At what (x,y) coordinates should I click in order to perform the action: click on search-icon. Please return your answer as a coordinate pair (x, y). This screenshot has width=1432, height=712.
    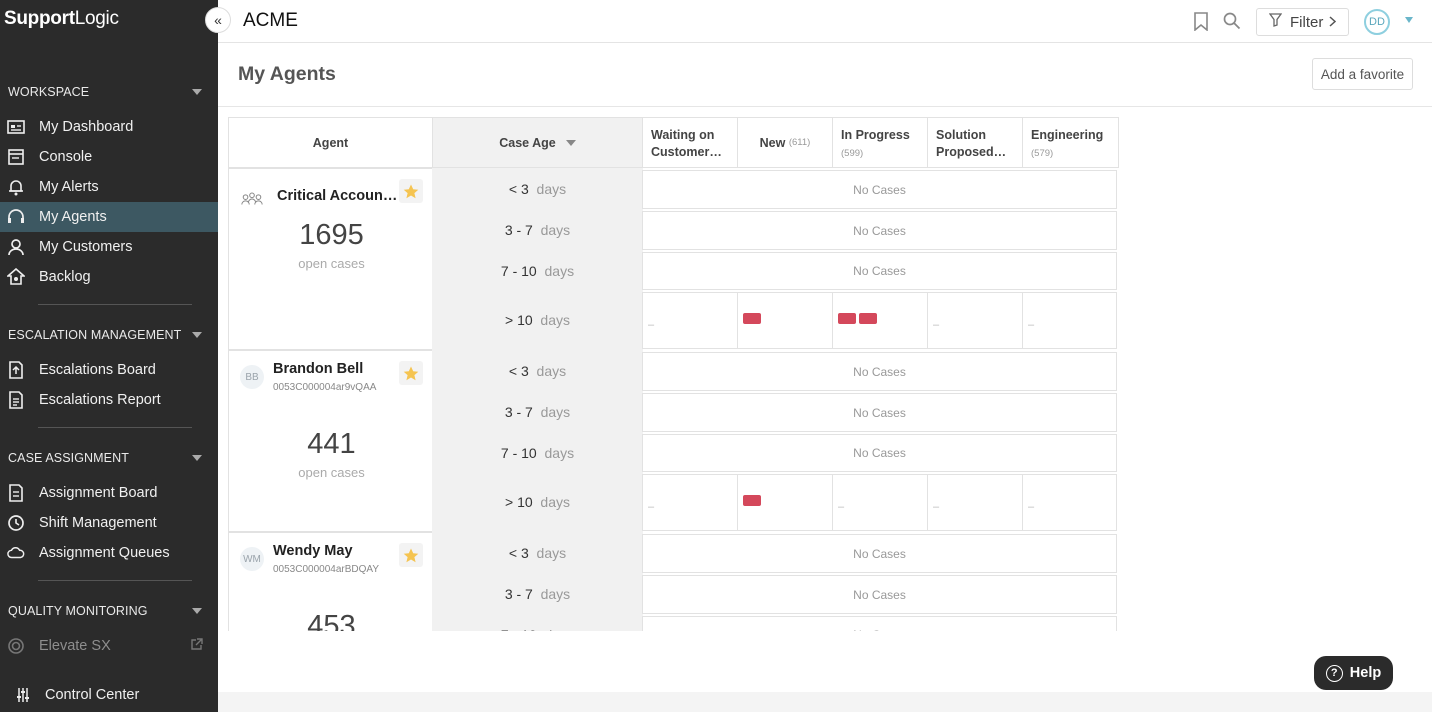
    Looking at the image, I should click on (1232, 23).